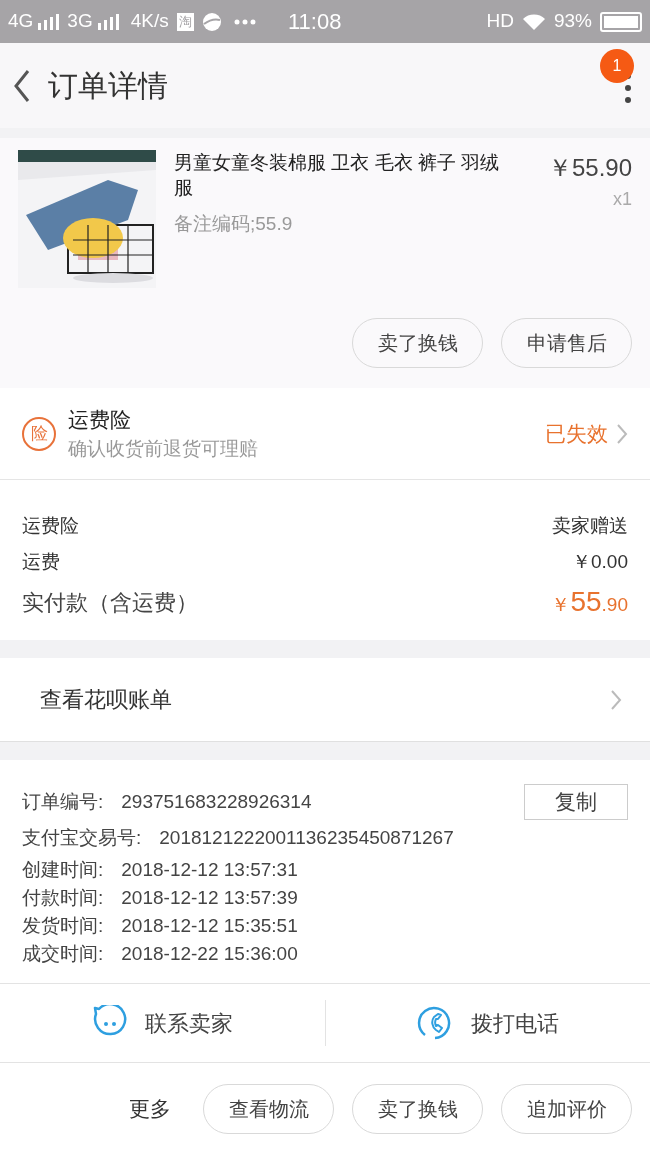 The width and height of the screenshot is (650, 1155). I want to click on fee-label: 运费, so click(41, 561).